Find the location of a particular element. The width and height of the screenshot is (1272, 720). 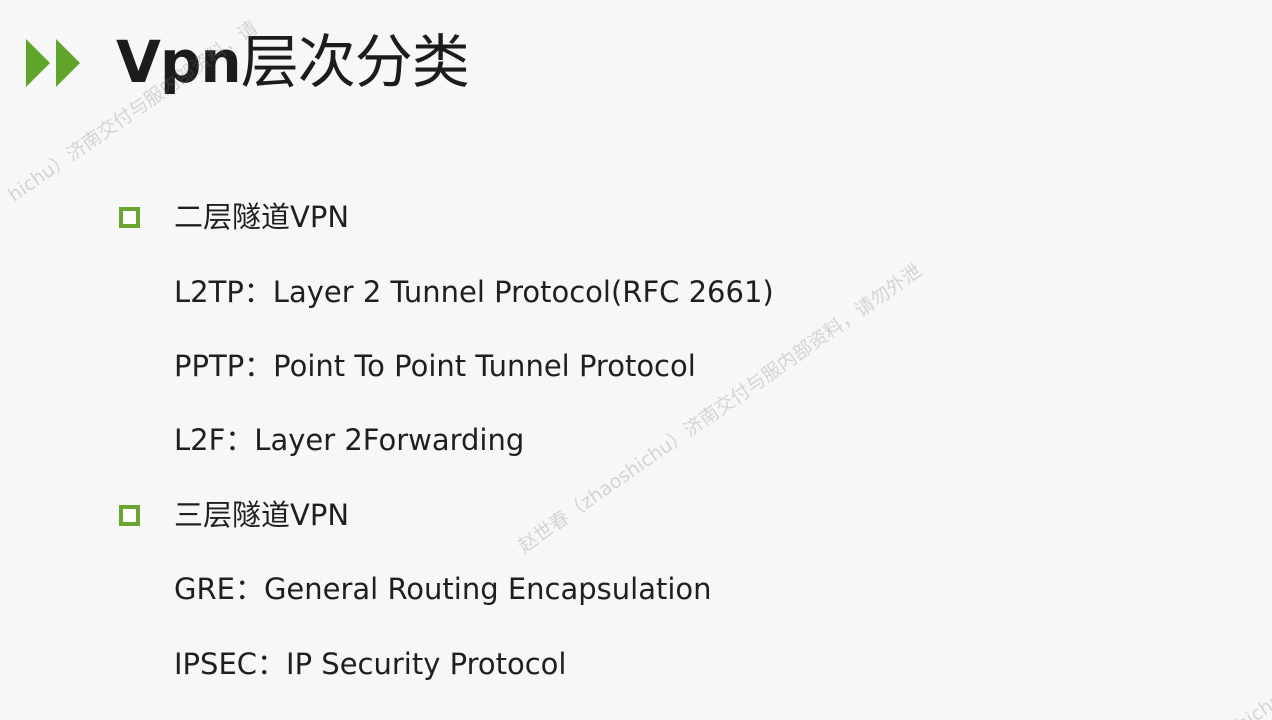

slide-title: Vpn层次分类 is located at coordinates (293, 62).